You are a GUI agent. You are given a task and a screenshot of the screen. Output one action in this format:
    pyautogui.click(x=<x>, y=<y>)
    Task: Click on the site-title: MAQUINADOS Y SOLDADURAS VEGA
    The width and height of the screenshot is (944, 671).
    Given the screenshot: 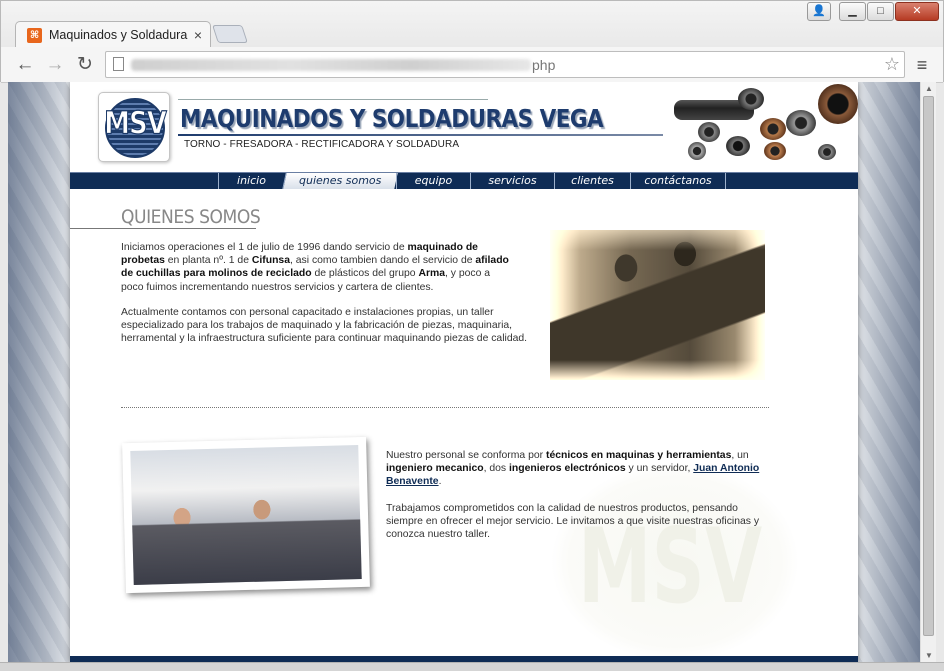 What is the action you would take?
    pyautogui.click(x=392, y=118)
    